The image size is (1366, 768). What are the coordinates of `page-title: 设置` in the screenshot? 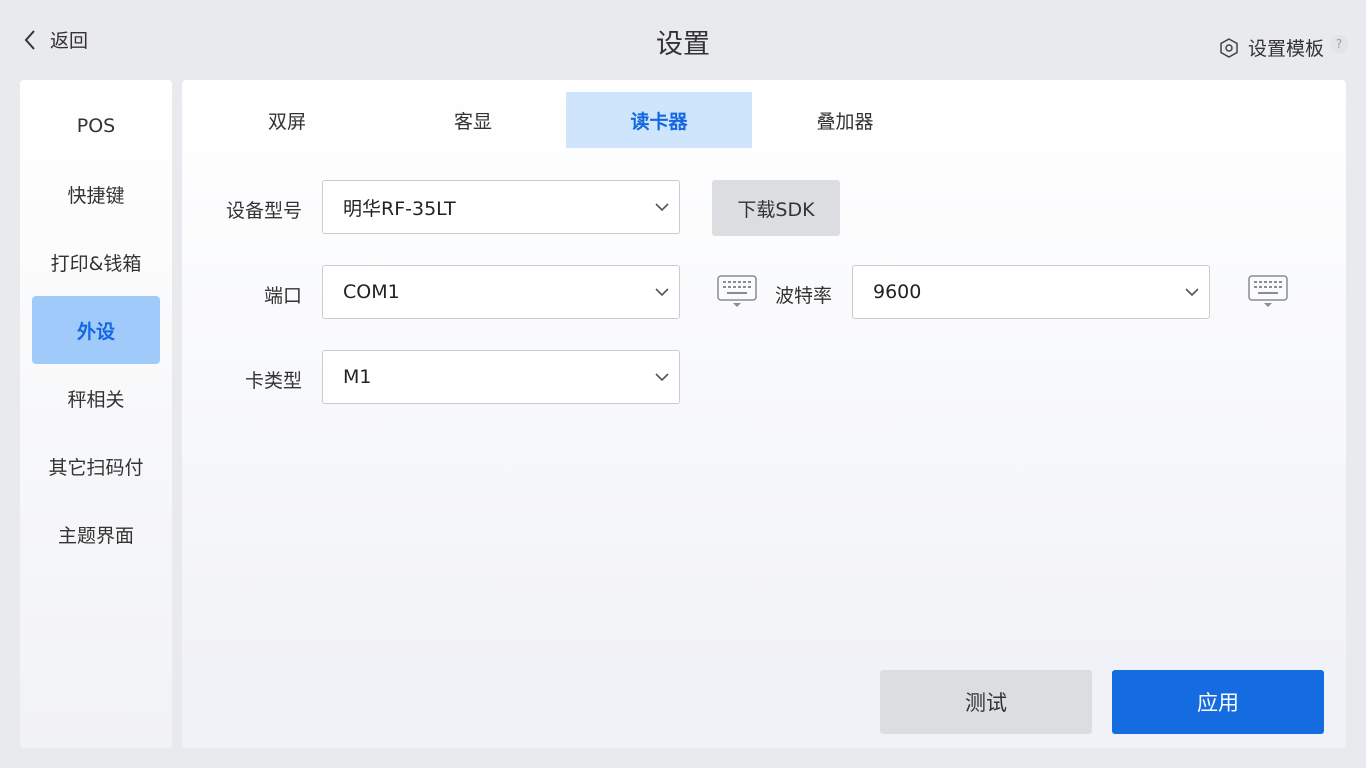 It's located at (683, 44).